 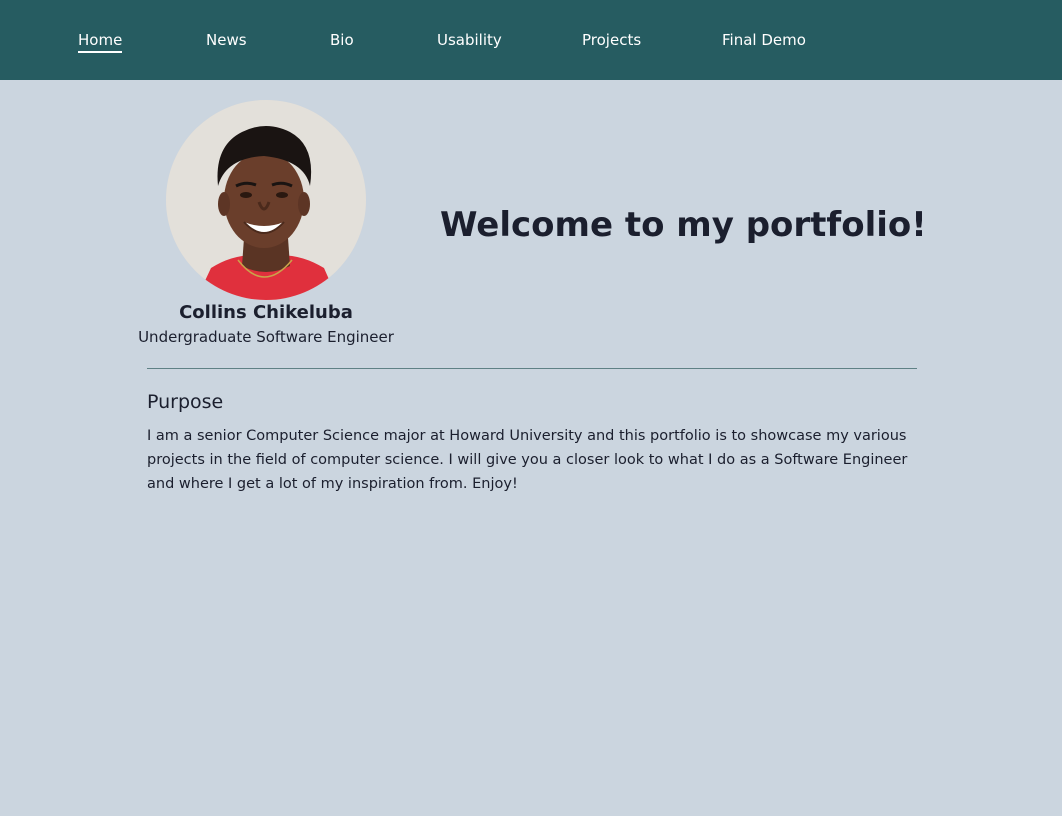 I want to click on profile-photo-icon, so click(x=266, y=200).